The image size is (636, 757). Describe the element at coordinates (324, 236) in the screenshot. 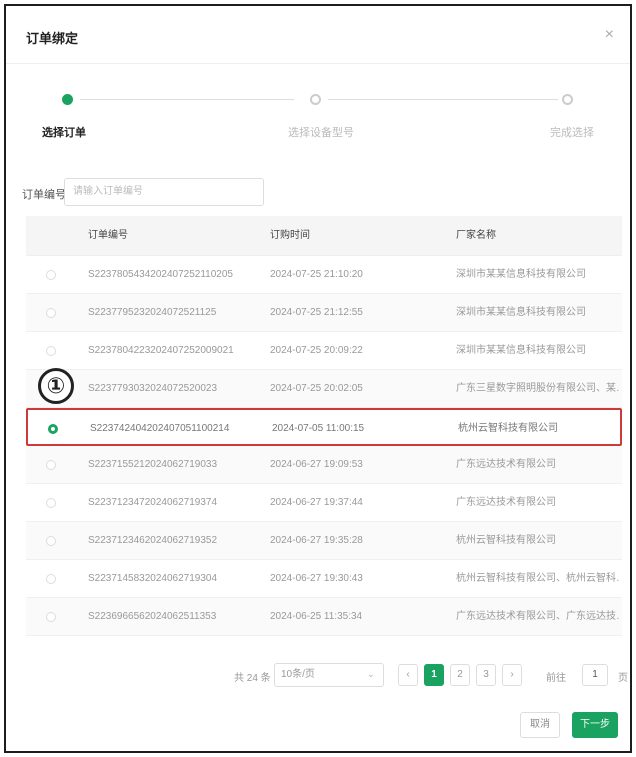

I see `table-header: 订单编号 订购时间 厂家名称` at that location.